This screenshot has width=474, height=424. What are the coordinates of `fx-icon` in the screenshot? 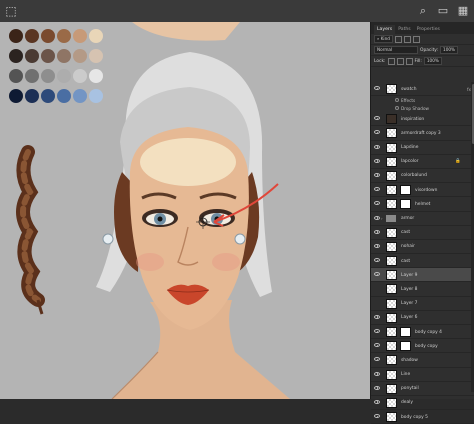 It's located at (397, 100).